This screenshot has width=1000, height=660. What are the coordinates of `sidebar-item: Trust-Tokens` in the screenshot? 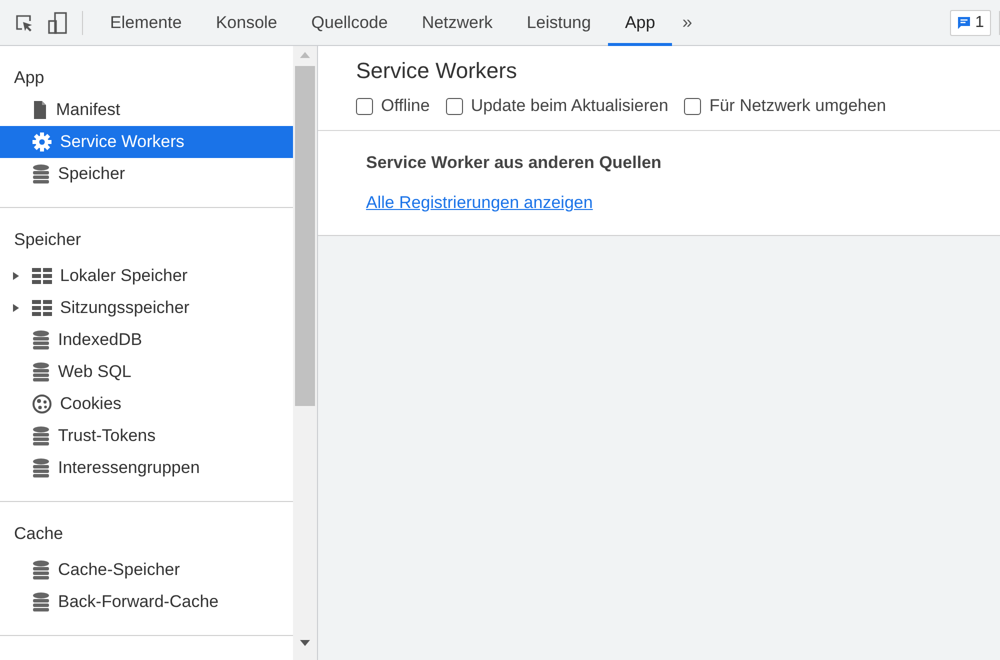 It's located at (146, 436).